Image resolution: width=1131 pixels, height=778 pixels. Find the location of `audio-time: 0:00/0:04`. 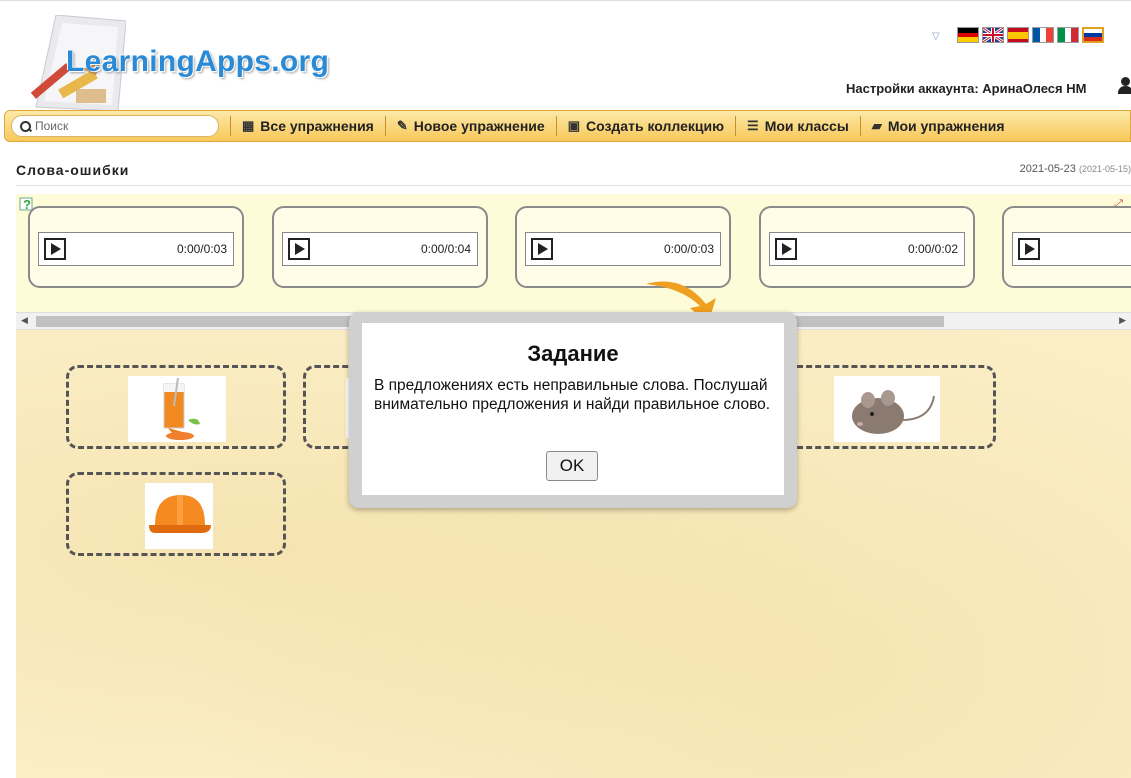

audio-time: 0:00/0:04 is located at coordinates (445, 249).